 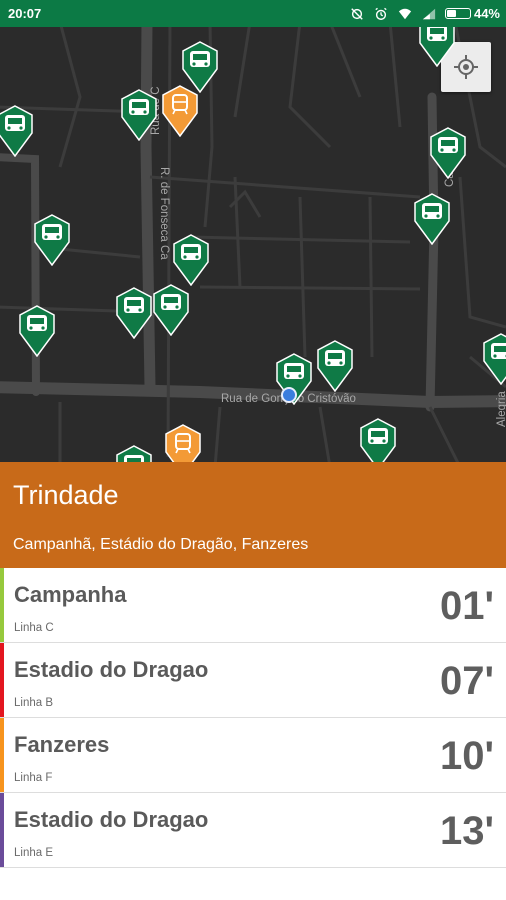 I want to click on my-location-icon, so click(x=466, y=67).